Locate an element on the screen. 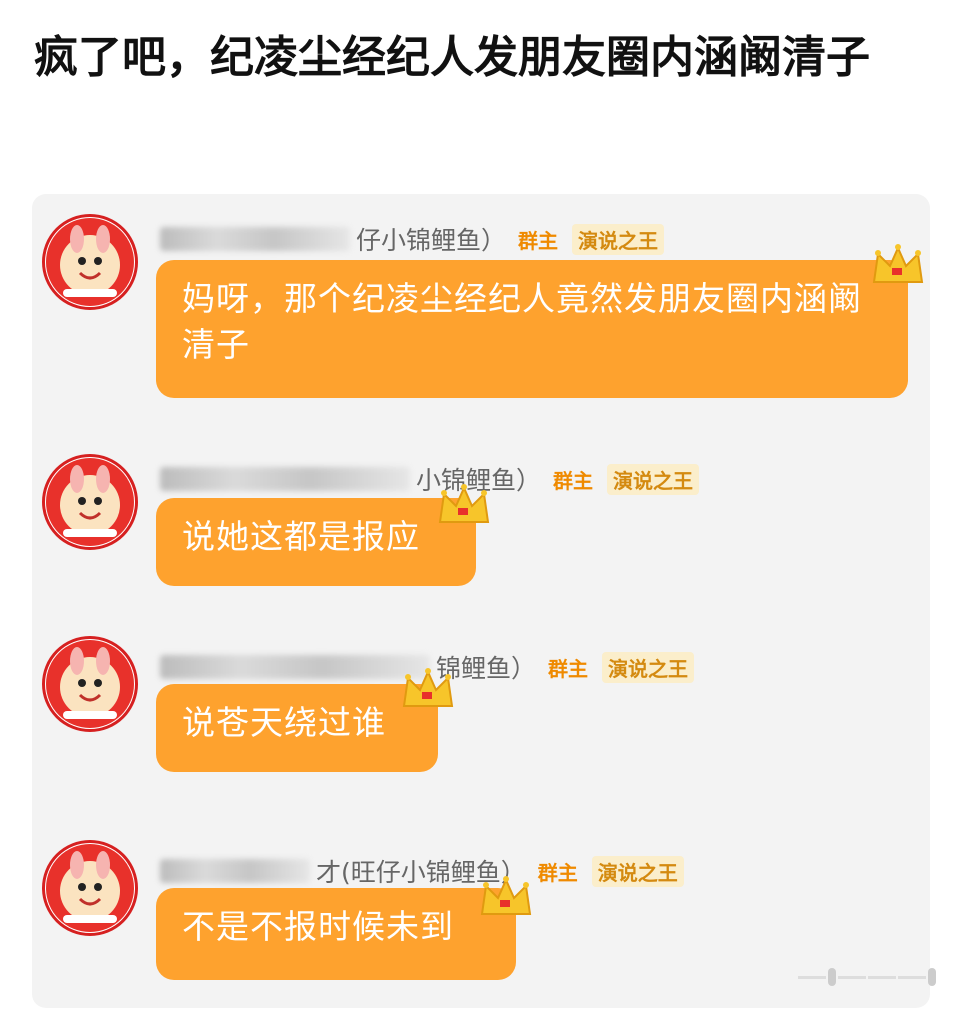 The image size is (960, 1014). message-bubble: 不是不报时候未到 is located at coordinates (336, 934).